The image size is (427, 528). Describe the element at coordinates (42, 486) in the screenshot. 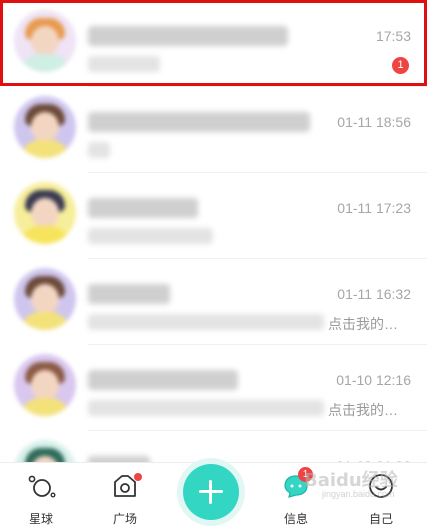

I see `planet-icon` at that location.